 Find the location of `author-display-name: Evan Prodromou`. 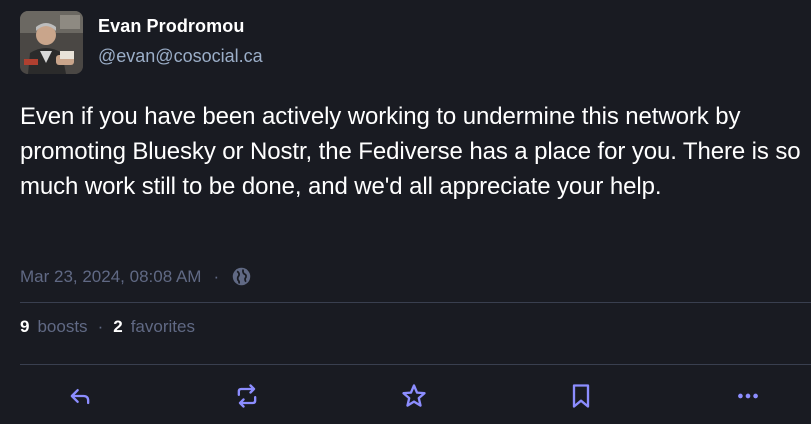

author-display-name: Evan Prodromou is located at coordinates (171, 26).